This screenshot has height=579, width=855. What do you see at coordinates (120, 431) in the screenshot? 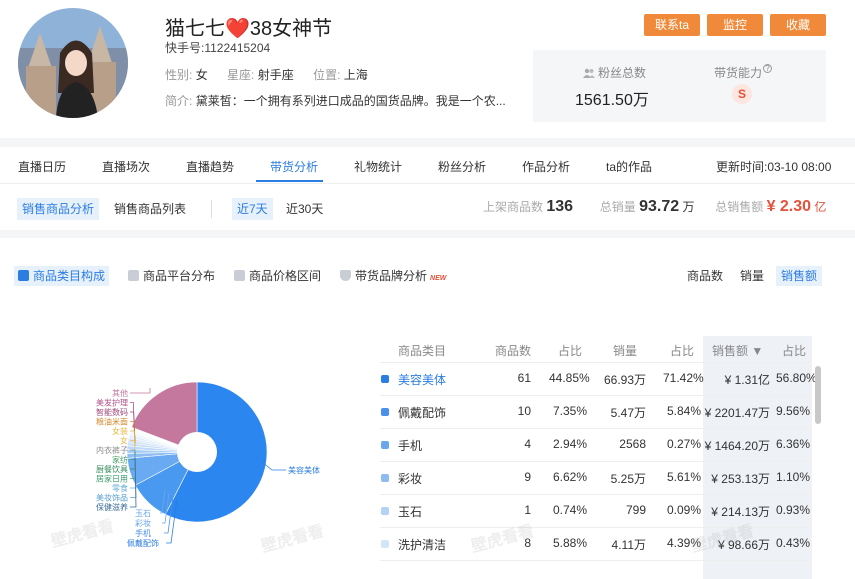
I see `pie-label: 女装` at bounding box center [120, 431].